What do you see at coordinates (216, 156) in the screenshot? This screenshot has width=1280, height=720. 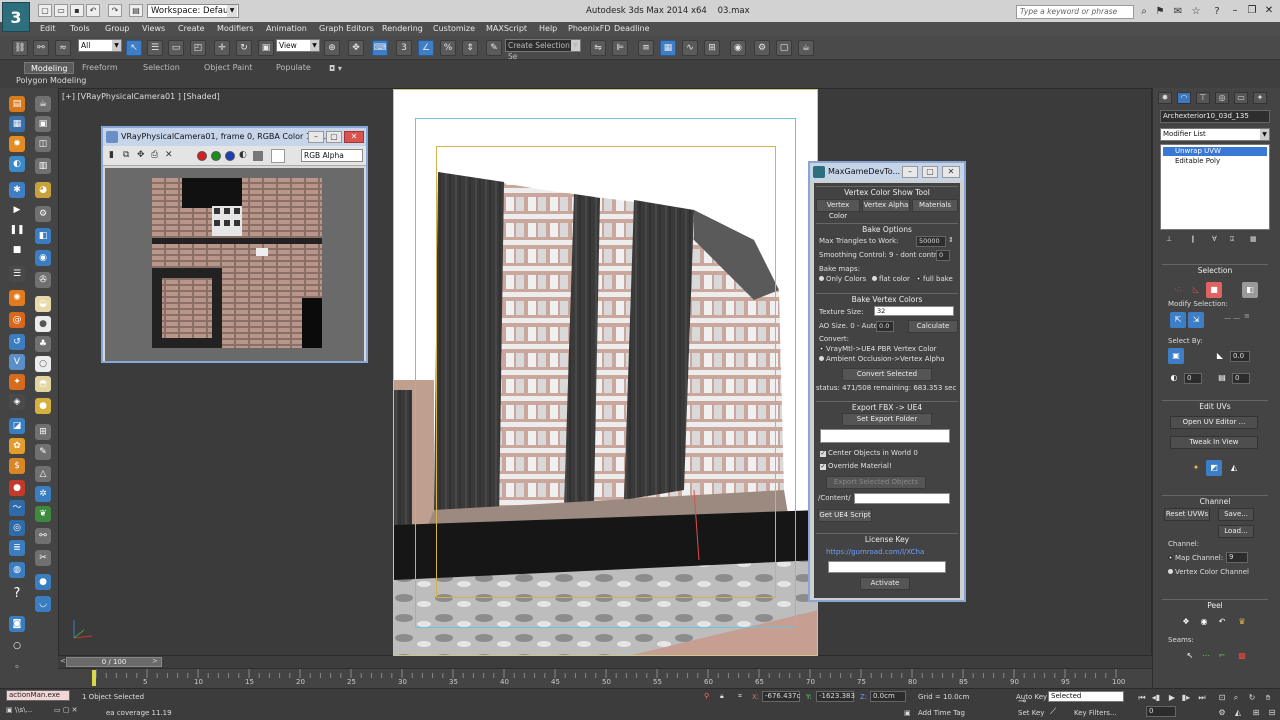 I see `green-channel-icon` at bounding box center [216, 156].